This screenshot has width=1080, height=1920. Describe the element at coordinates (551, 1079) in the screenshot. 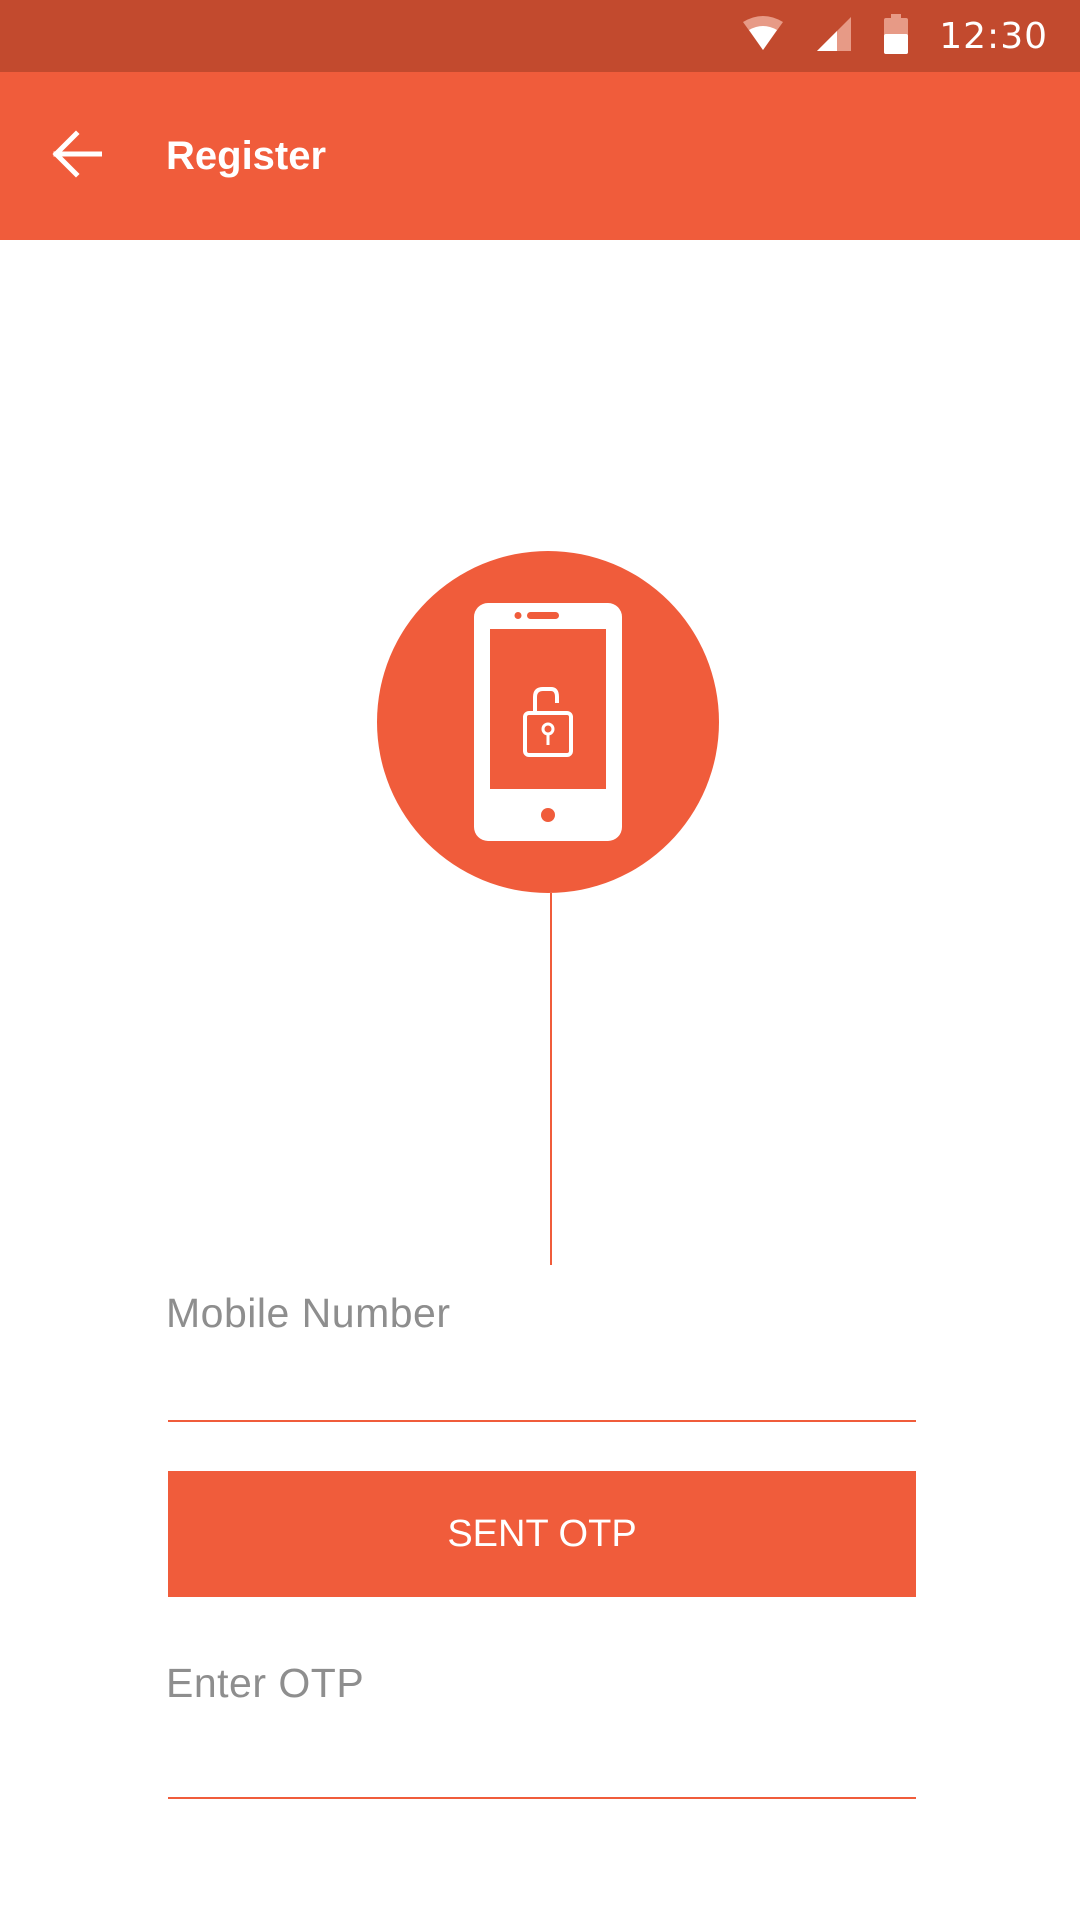

I see `hero-connector-line` at that location.